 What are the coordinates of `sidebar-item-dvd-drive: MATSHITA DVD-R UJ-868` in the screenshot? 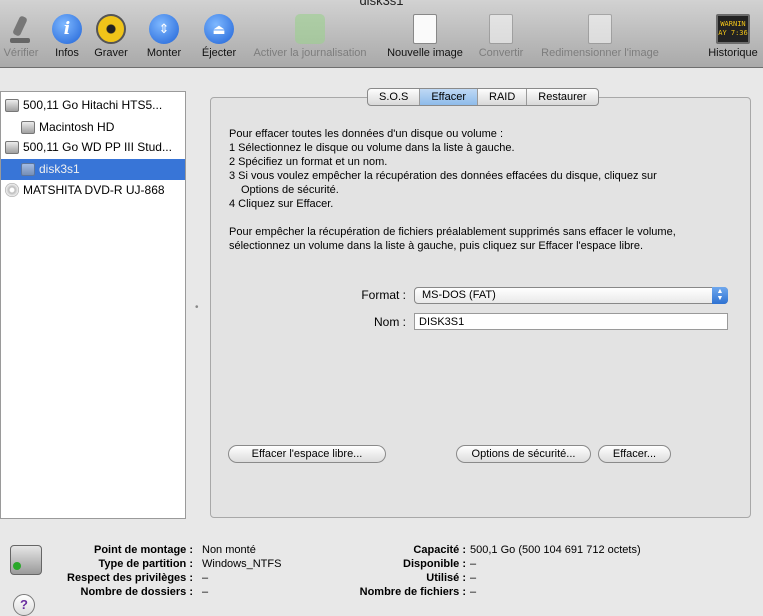 It's located at (93, 190).